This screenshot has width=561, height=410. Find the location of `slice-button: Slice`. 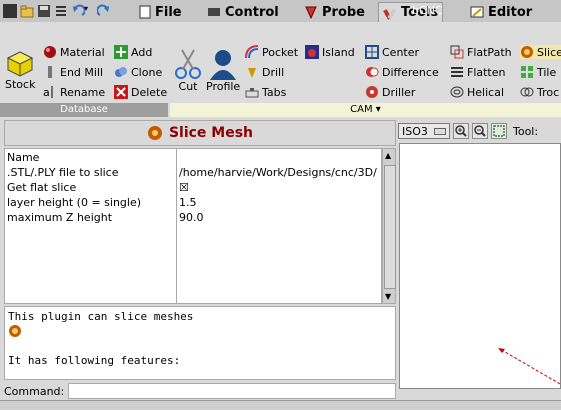

slice-button: Slice is located at coordinates (540, 52).